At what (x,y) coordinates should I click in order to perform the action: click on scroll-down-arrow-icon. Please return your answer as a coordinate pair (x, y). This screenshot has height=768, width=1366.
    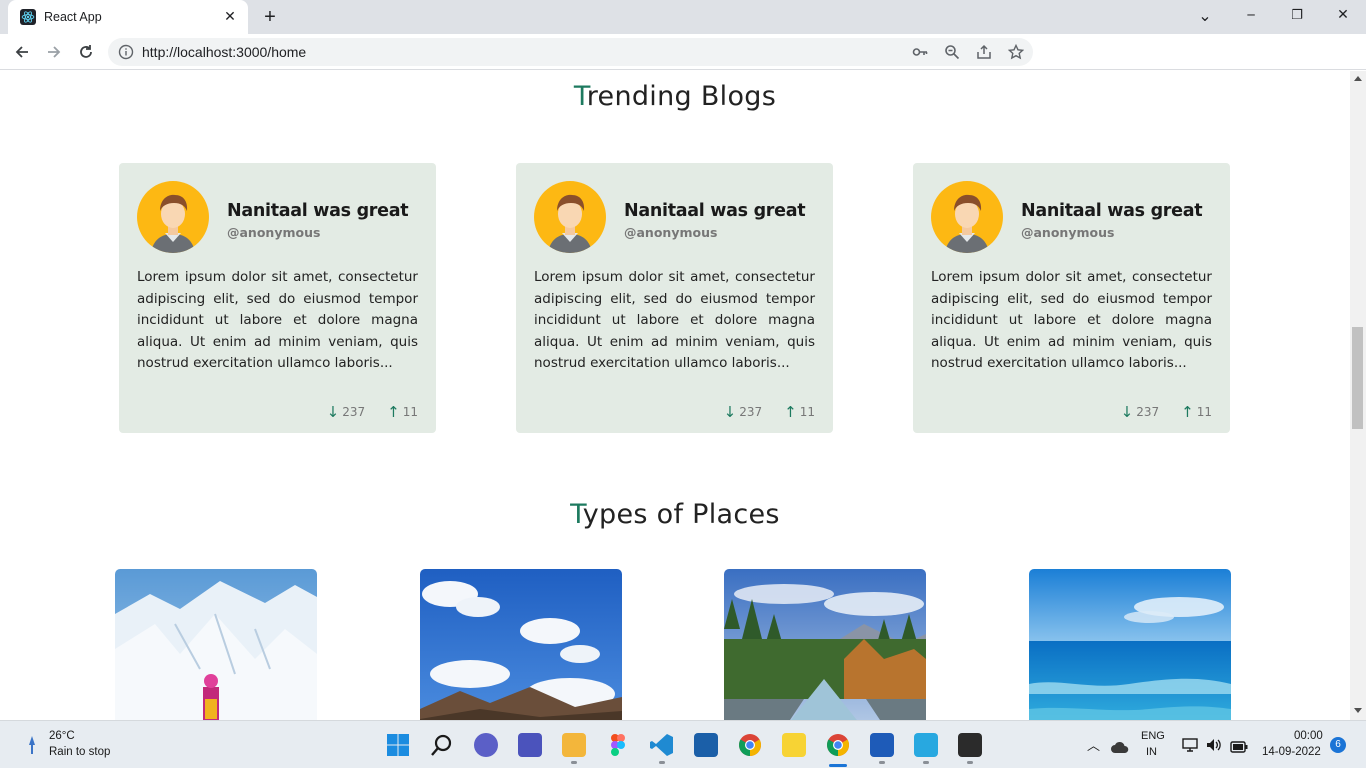
    Looking at the image, I should click on (1358, 710).